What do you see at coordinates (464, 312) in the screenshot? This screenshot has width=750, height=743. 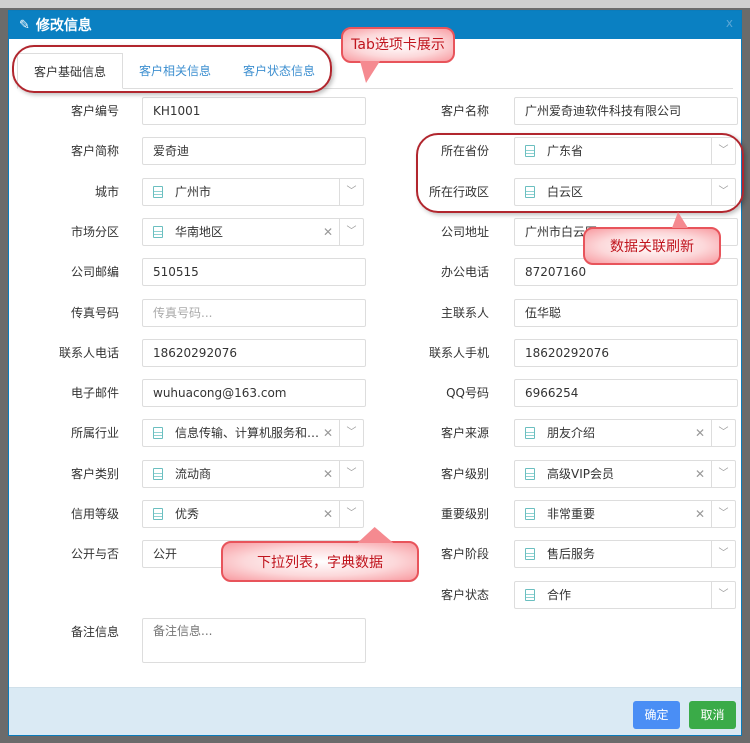 I see `right-field-label: 主联系人` at bounding box center [464, 312].